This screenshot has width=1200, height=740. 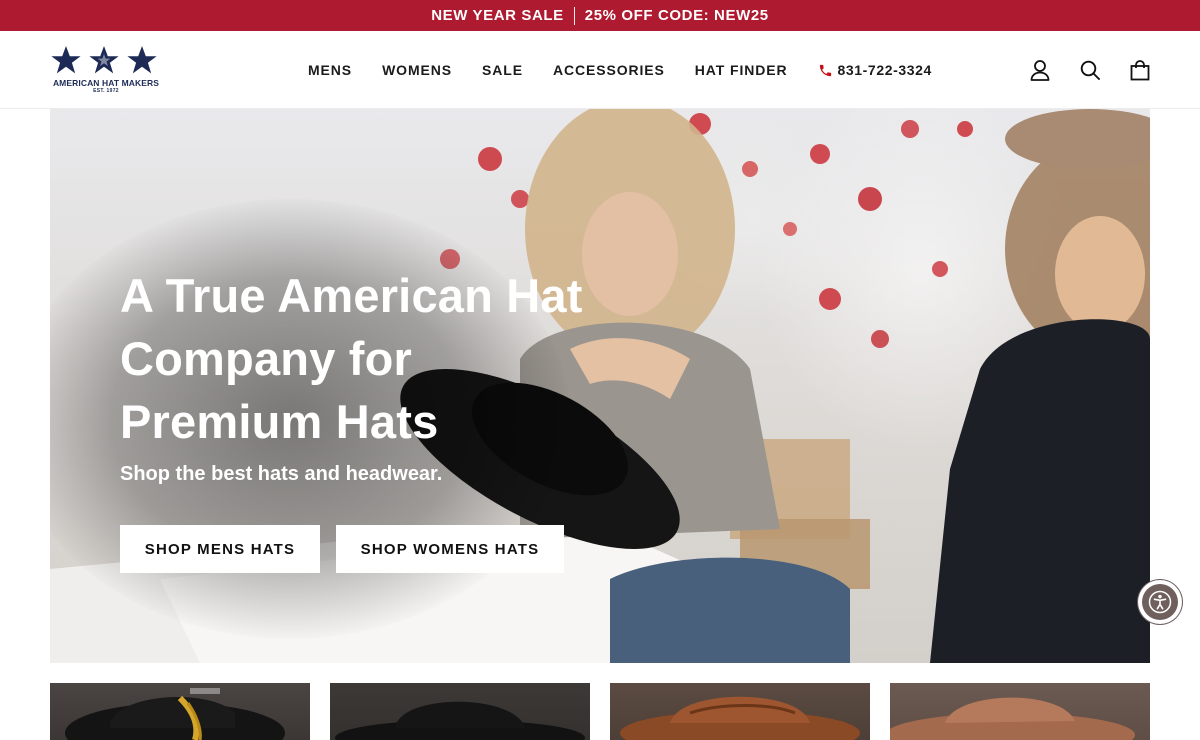 I want to click on product-tile-brown-leather-hat, so click(x=740, y=711).